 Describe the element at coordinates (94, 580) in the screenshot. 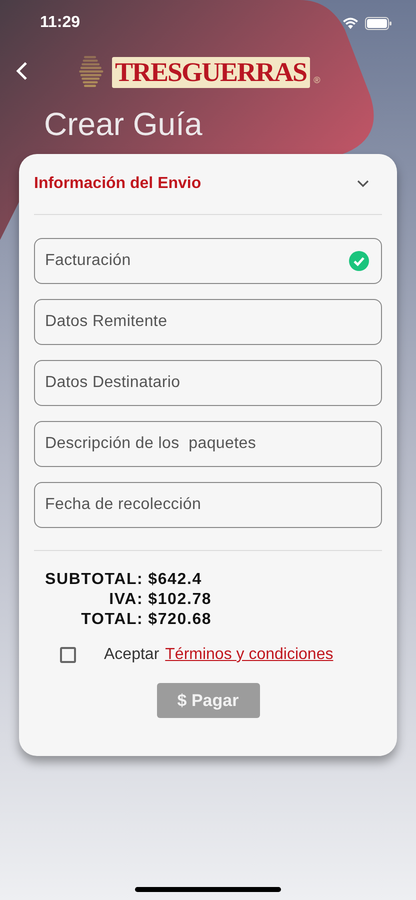

I see `total-label: SUBTOTAL:` at that location.